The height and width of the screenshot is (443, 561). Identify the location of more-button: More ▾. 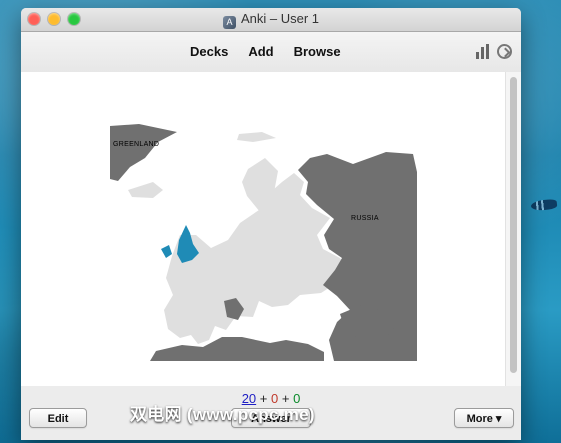
(484, 418).